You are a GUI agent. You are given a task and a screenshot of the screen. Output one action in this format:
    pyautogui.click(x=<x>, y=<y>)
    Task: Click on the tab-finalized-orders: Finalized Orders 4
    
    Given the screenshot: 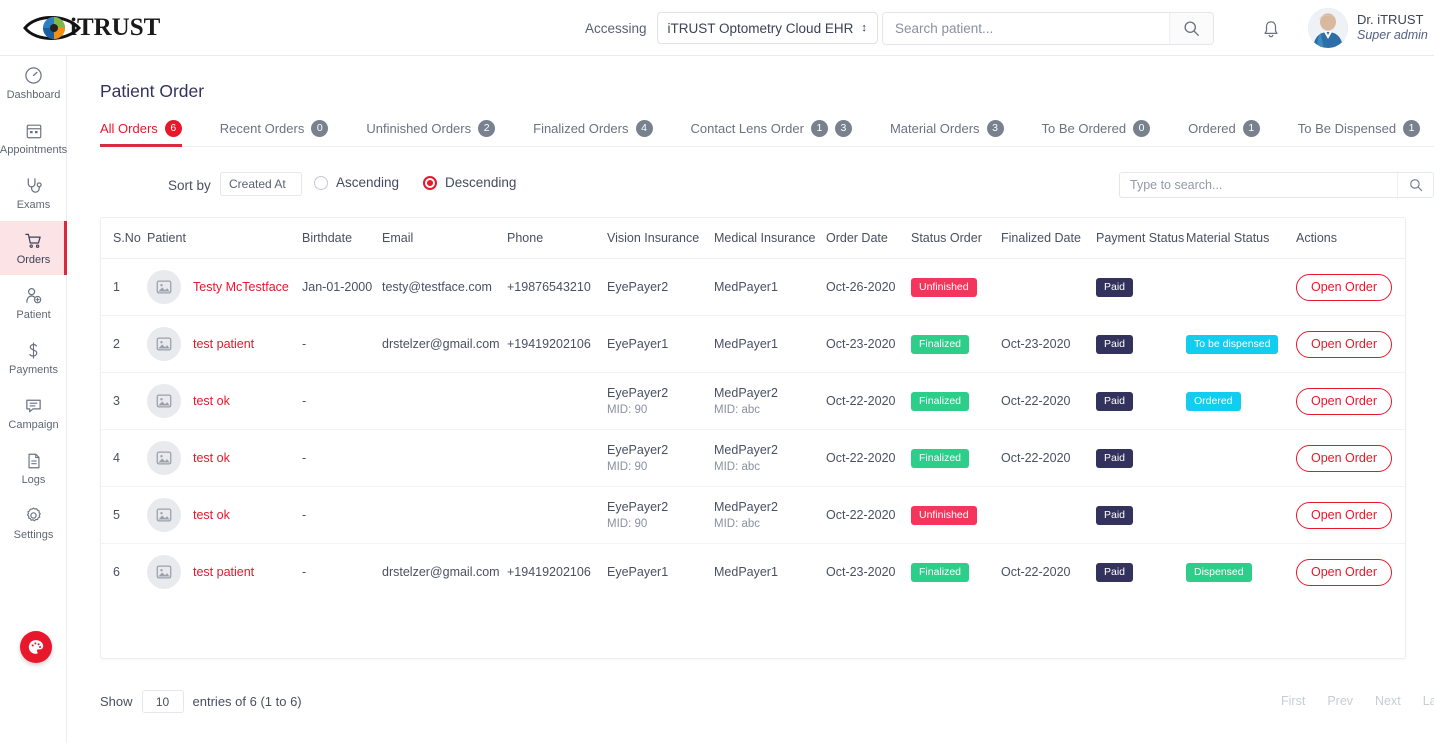 What is the action you would take?
    pyautogui.click(x=593, y=128)
    